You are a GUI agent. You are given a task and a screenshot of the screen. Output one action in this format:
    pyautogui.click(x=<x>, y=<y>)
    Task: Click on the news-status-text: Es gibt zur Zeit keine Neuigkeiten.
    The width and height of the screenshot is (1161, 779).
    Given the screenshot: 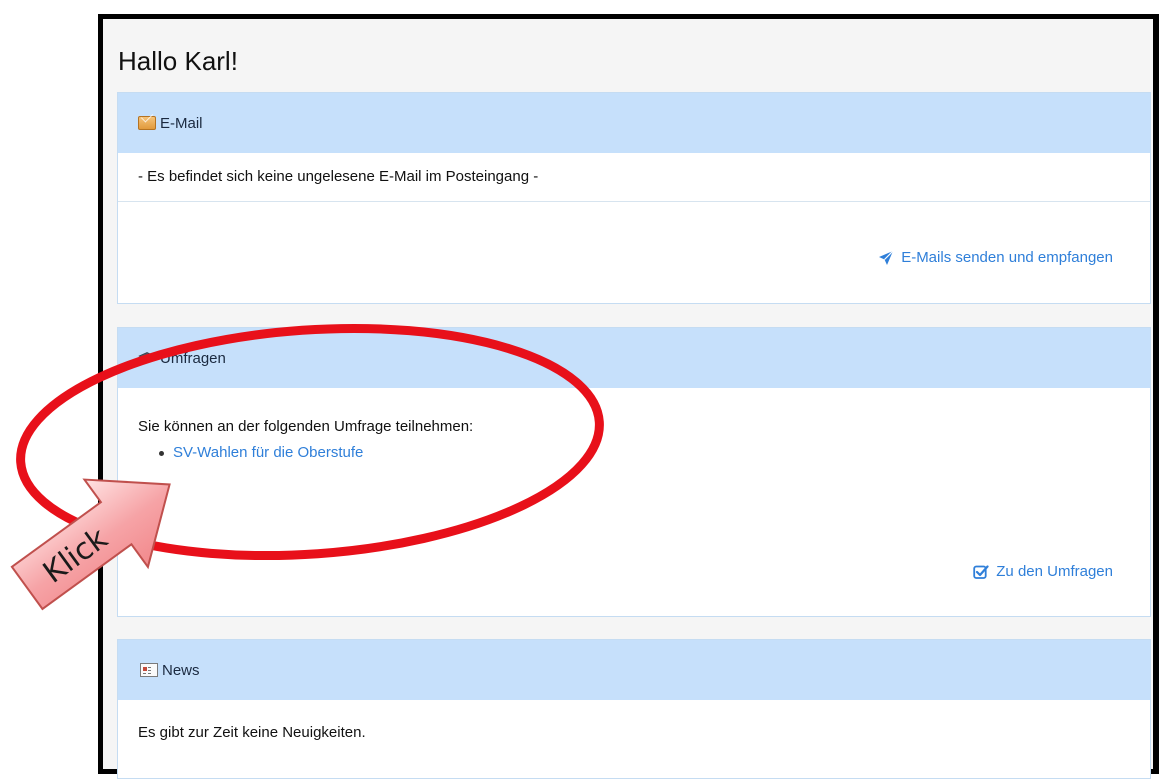 What is the action you would take?
    pyautogui.click(x=252, y=732)
    